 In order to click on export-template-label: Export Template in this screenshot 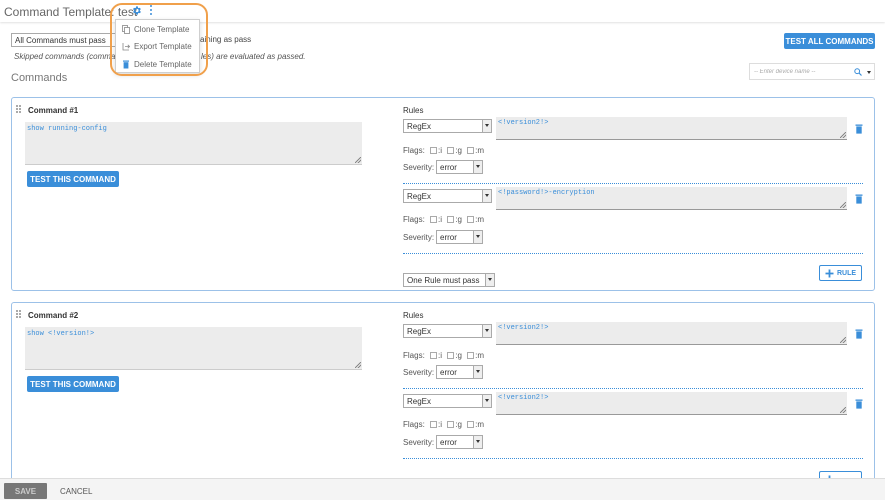, I will do `click(163, 46)`.